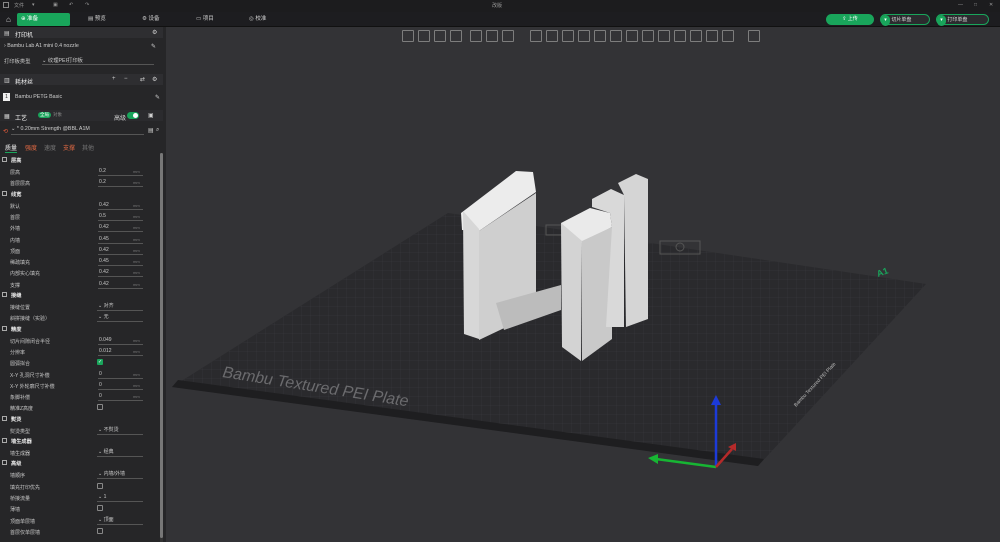 The width and height of the screenshot is (1000, 542). Describe the element at coordinates (616, 36) in the screenshot. I see `support-paint-icon` at that location.